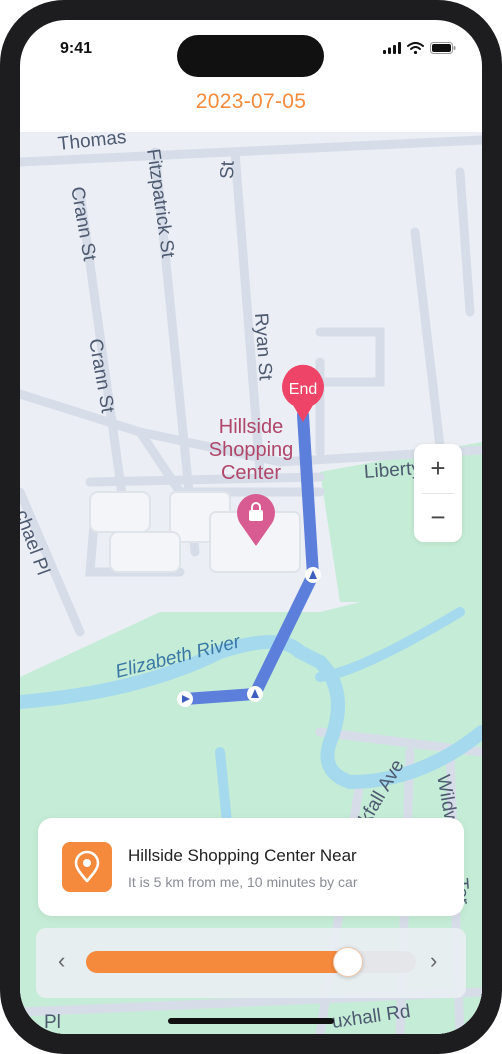 The width and height of the screenshot is (502, 1054). What do you see at coordinates (243, 882) in the screenshot?
I see `destination-subtitle: It is 5 km from me, 10 minutes by car` at bounding box center [243, 882].